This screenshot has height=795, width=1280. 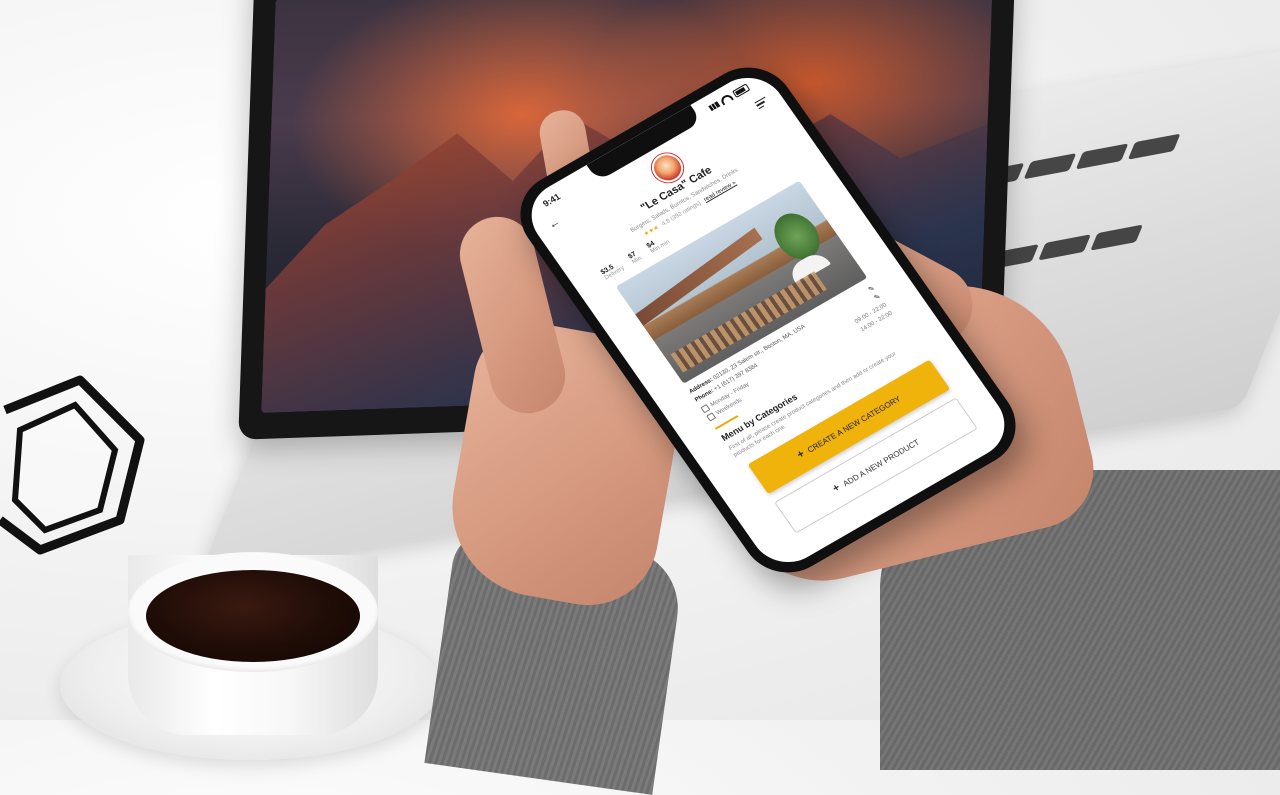 I want to click on cafe-photo, so click(x=741, y=282).